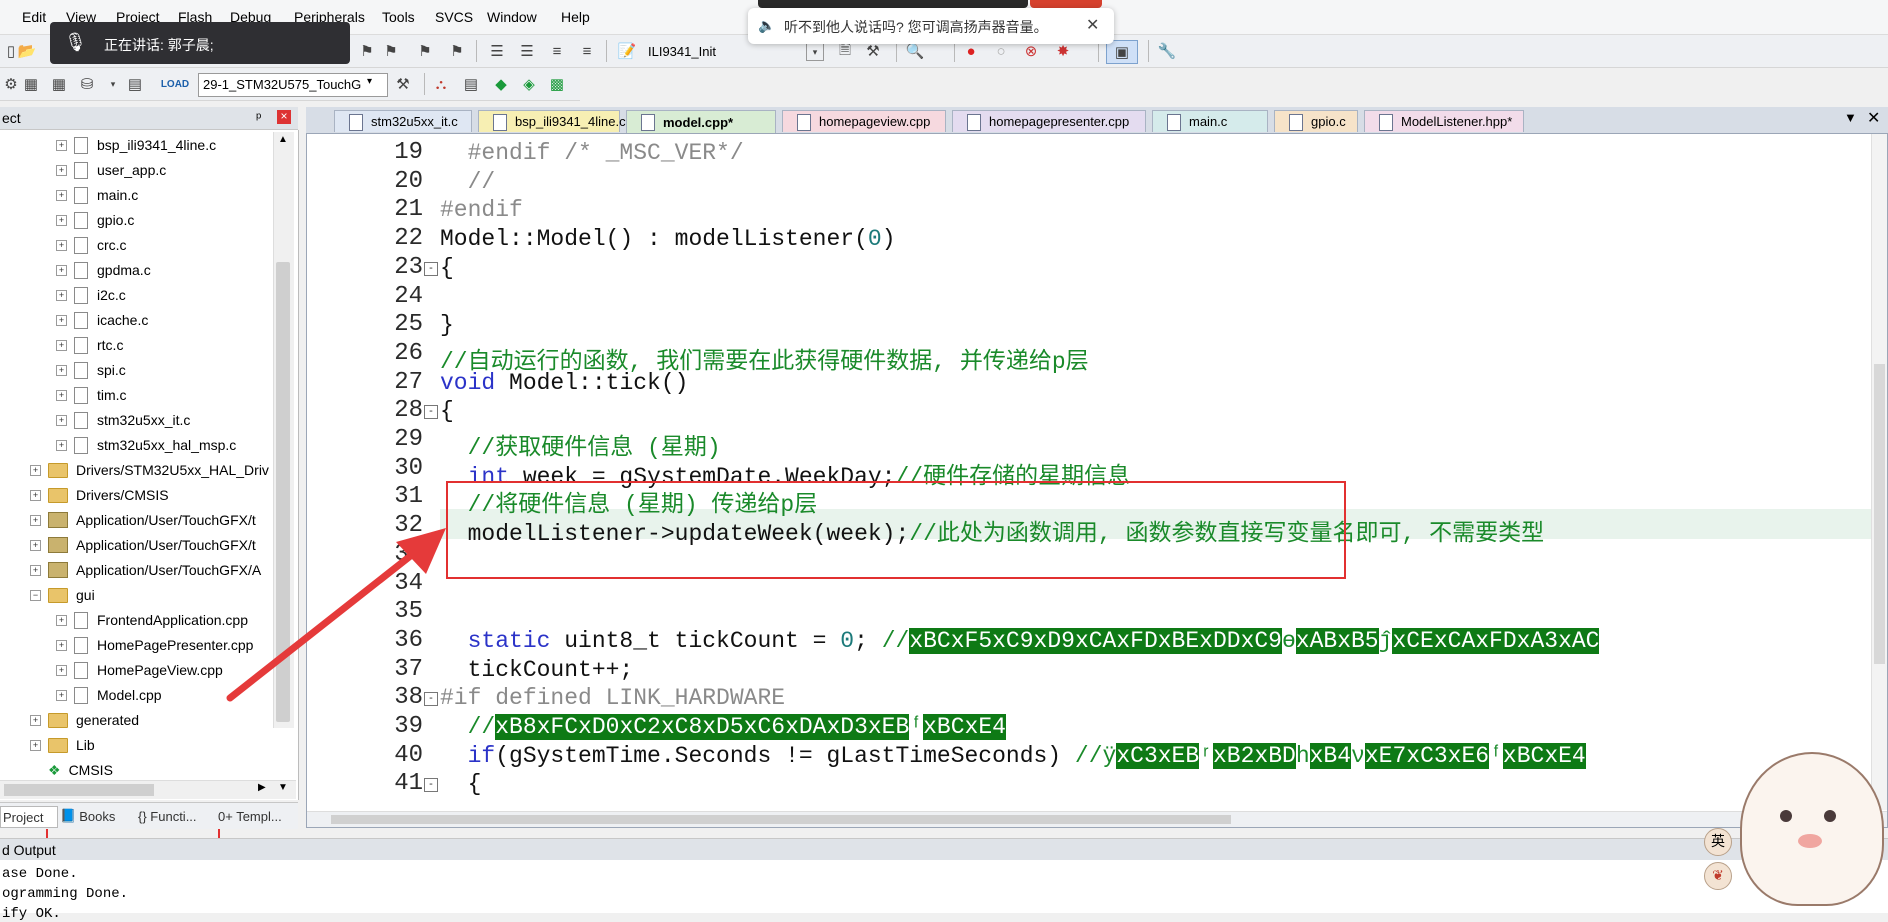  What do you see at coordinates (27, 51) in the screenshot?
I see `open-folder-icon: 📂` at bounding box center [27, 51].